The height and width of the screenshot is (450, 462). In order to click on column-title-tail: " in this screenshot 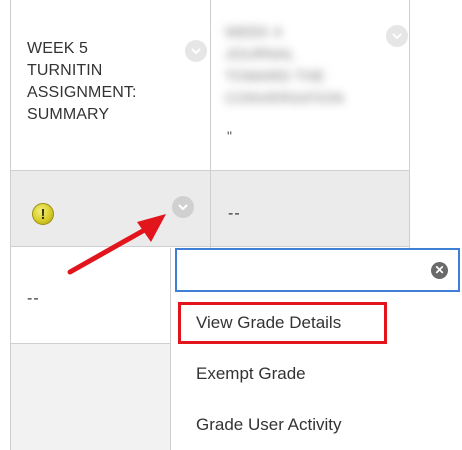, I will do `click(229, 136)`.